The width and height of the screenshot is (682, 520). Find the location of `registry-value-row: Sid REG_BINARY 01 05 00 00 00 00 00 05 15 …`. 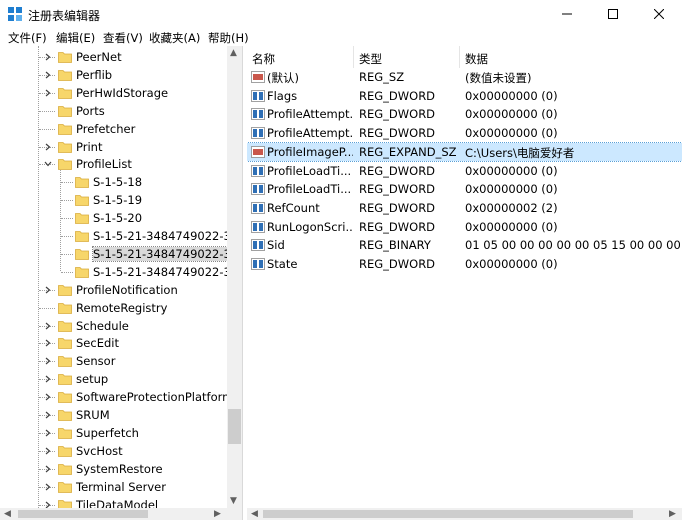

registry-value-row: Sid REG_BINARY 01 05 00 00 00 00 00 05 15 … is located at coordinates (464, 245).